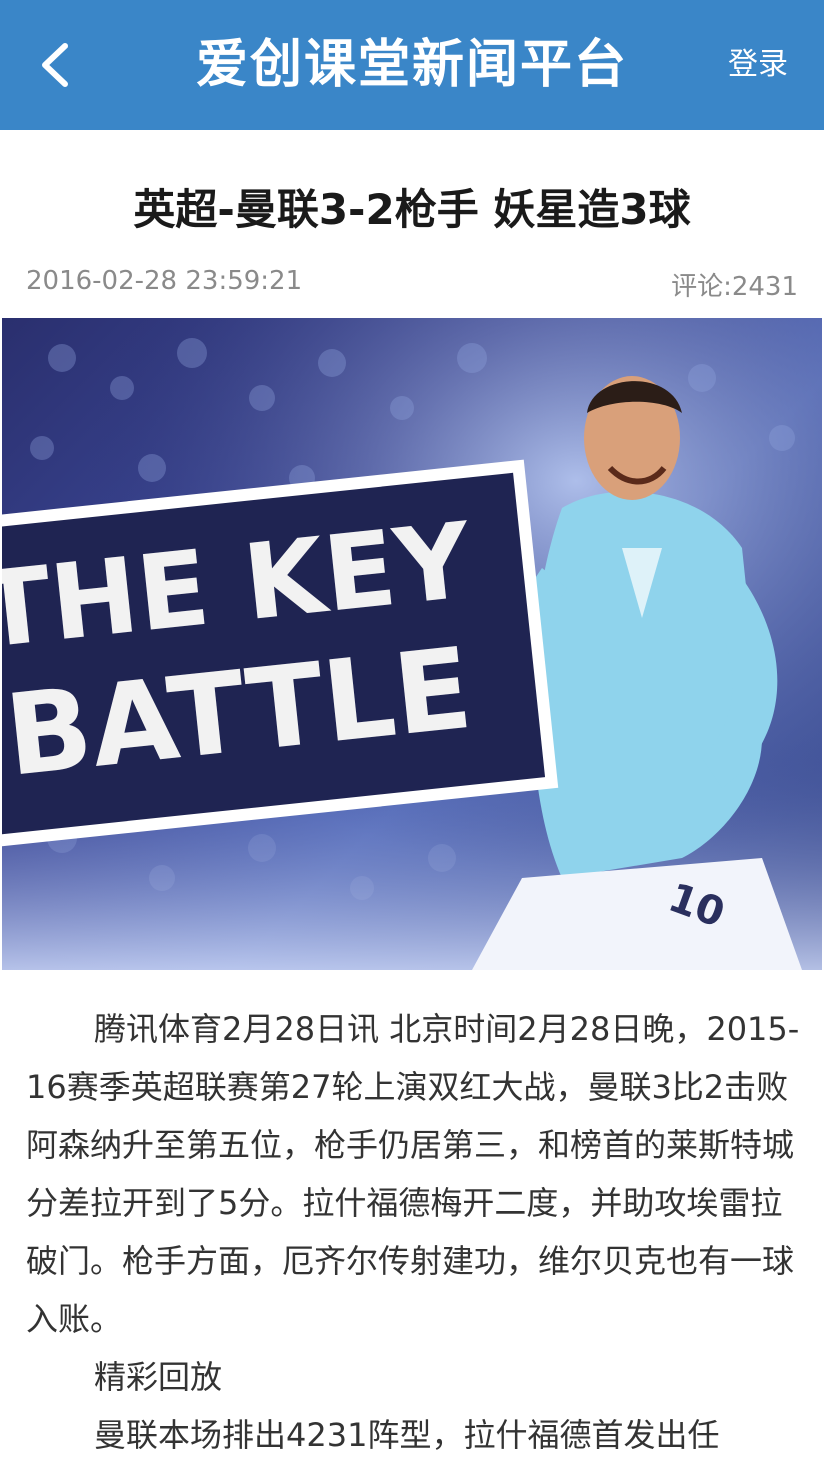 Image resolution: width=824 pixels, height=1460 pixels. I want to click on section-label: 精彩回放, so click(158, 1377).